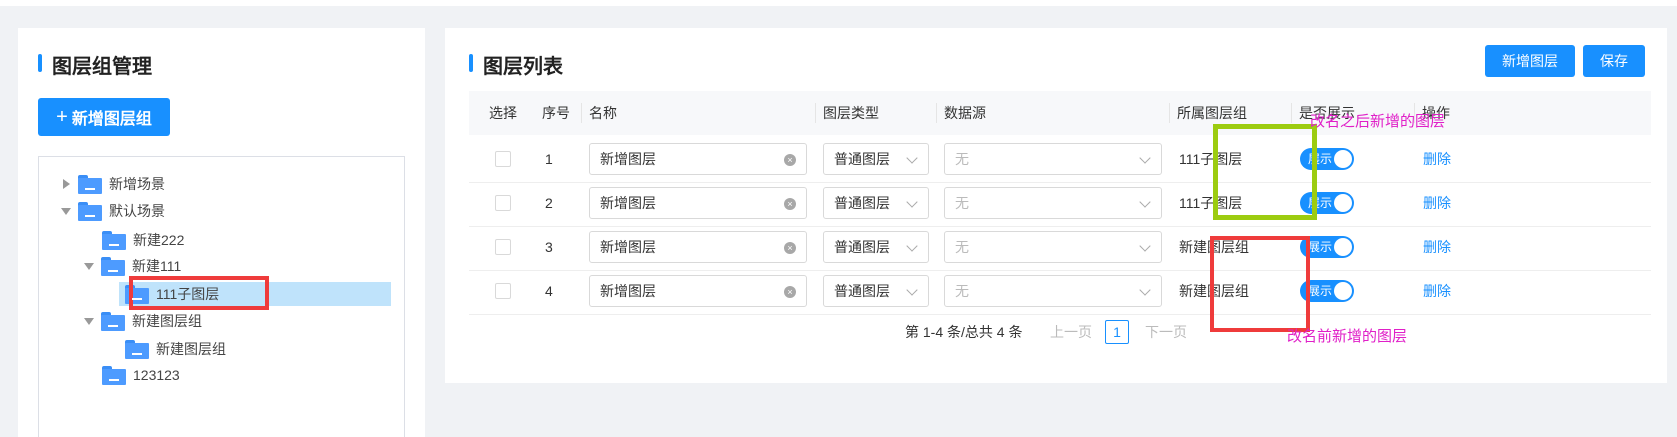 This screenshot has height=437, width=1677. I want to click on tree-node: 123123, so click(141, 375).